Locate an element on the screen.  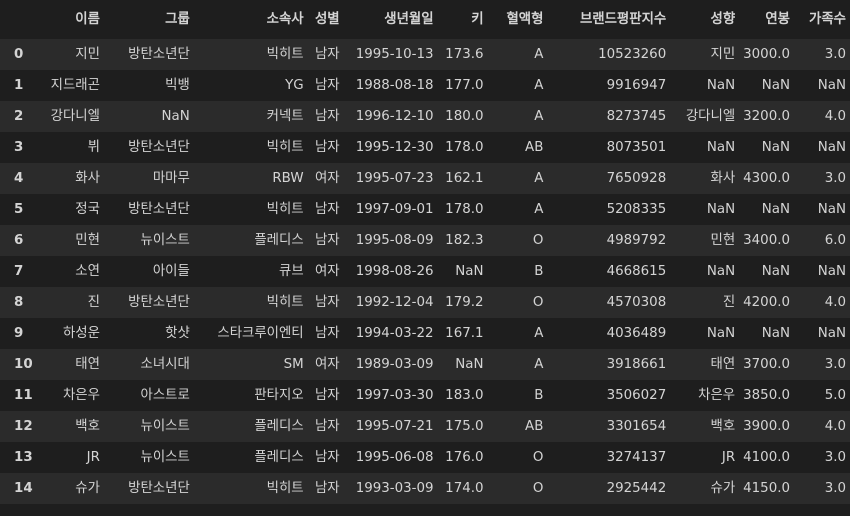
cell-salary: 3850.0 is located at coordinates (766, 395).